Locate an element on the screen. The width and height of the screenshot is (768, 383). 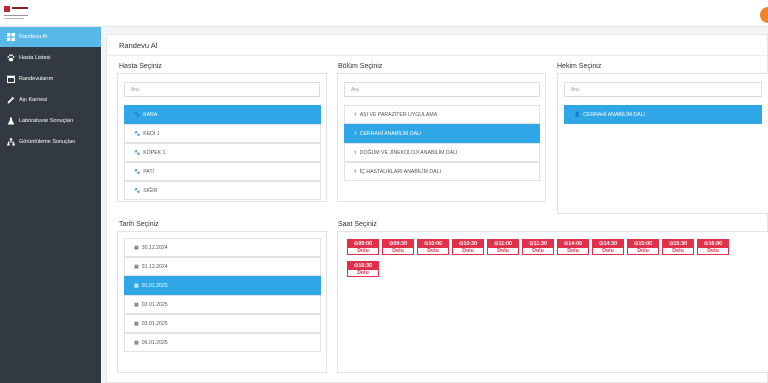
sidebar-item-randevularim: Randevularım is located at coordinates (50, 79).